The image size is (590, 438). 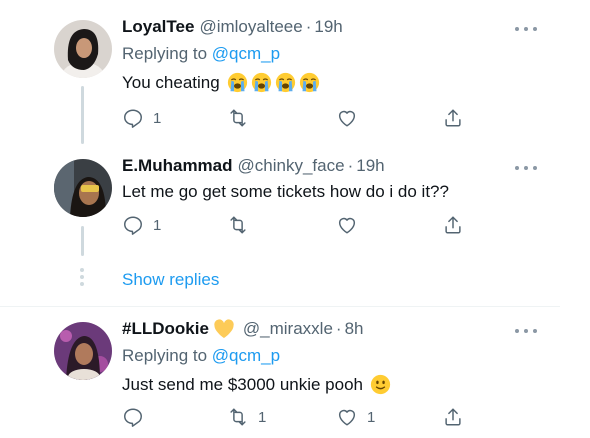 I want to click on yellow-heart-icon, so click(x=224, y=329).